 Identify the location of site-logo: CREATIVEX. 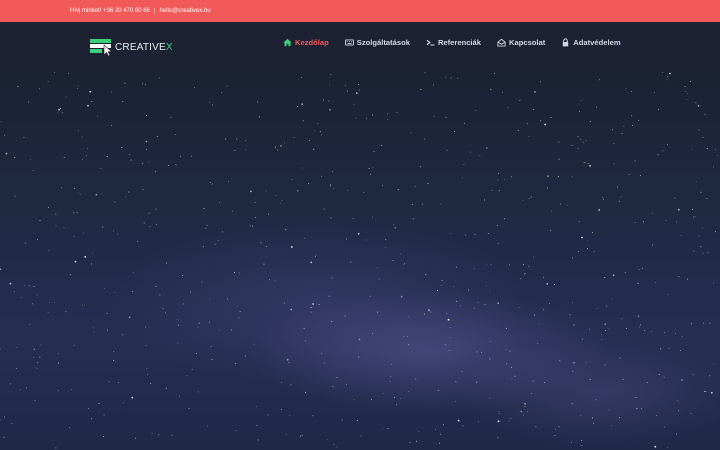
(131, 47).